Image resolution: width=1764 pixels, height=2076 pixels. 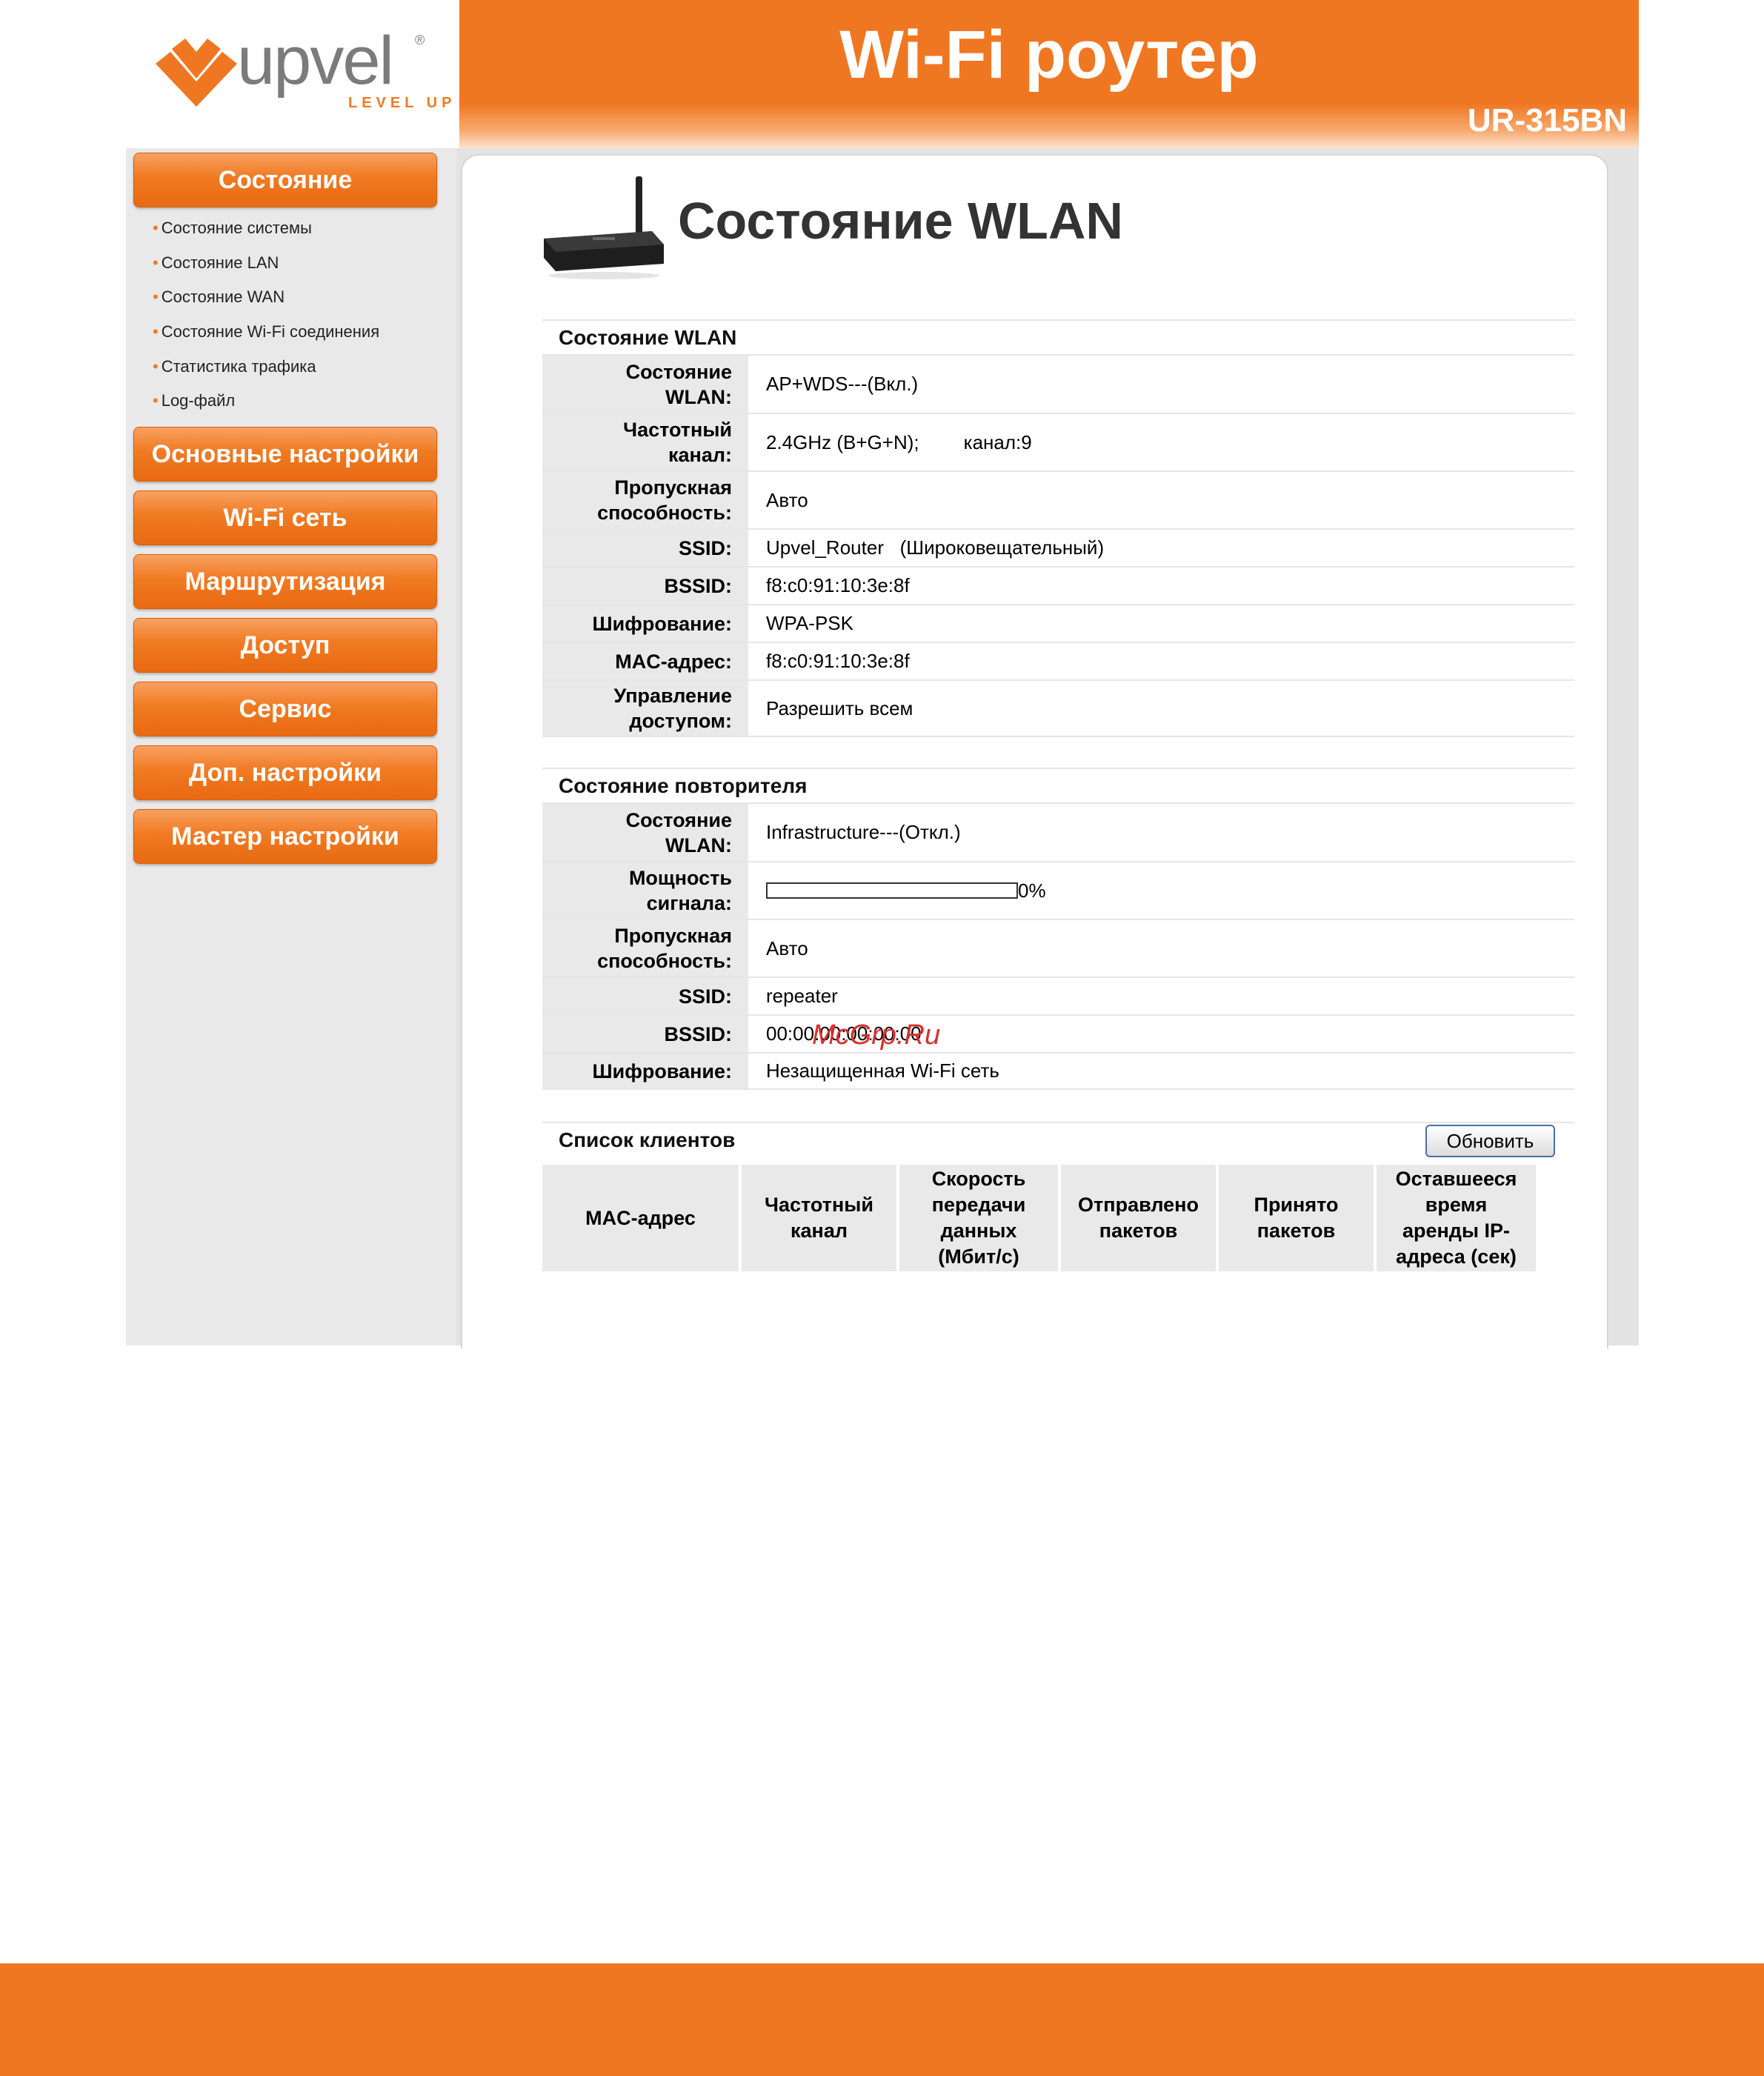 I want to click on band-value: 2.4GHz (B+G+N);, so click(x=842, y=442).